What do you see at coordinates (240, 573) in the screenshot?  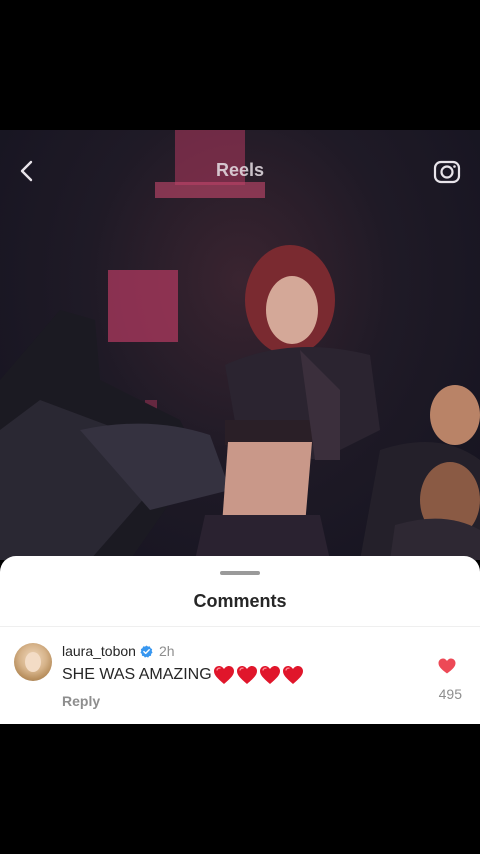 I see `drag-handle` at bounding box center [240, 573].